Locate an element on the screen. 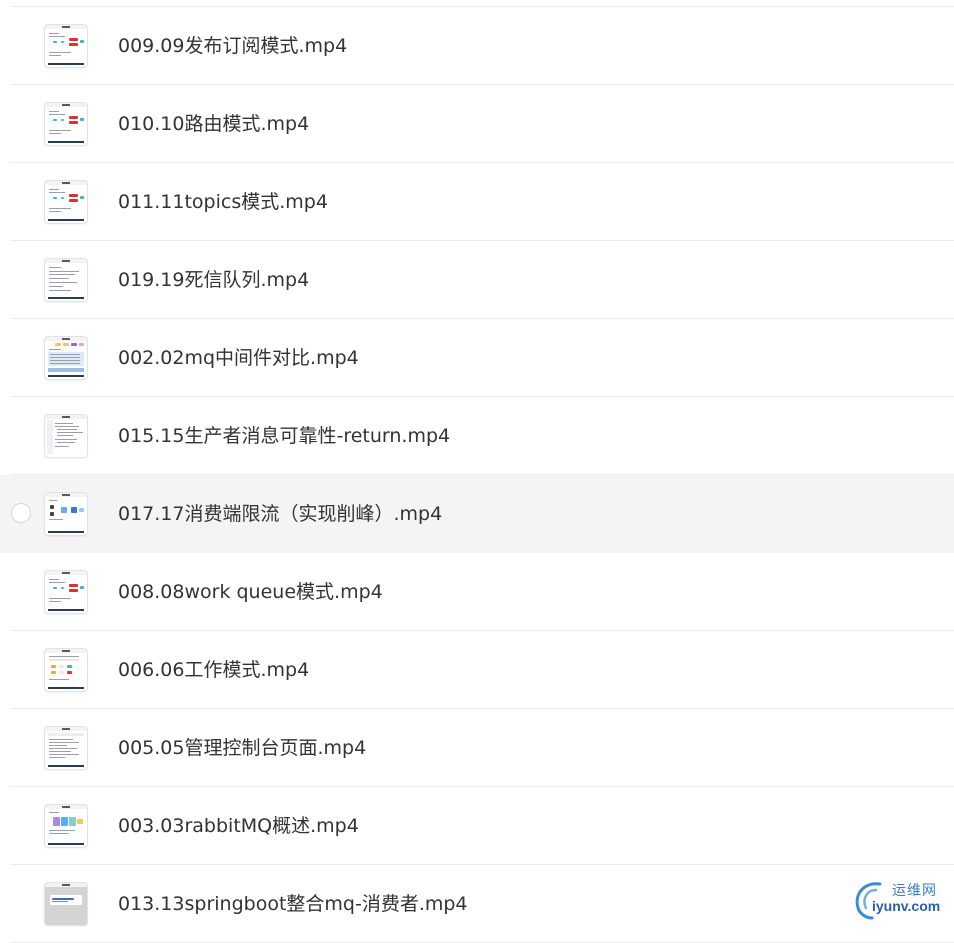 This screenshot has height=943, width=954. file-row: 015.15生产者消息可靠性-return.mp4 is located at coordinates (477, 436).